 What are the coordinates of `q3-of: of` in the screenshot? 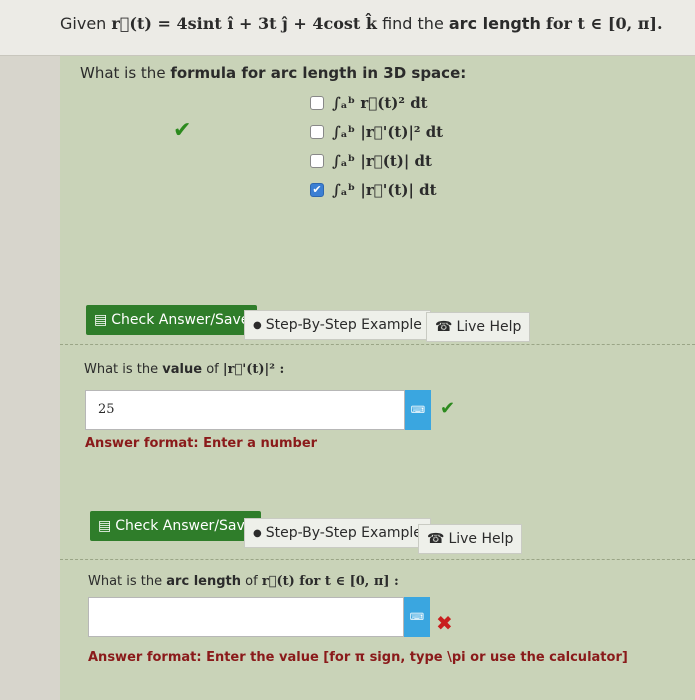 It's located at (251, 581).